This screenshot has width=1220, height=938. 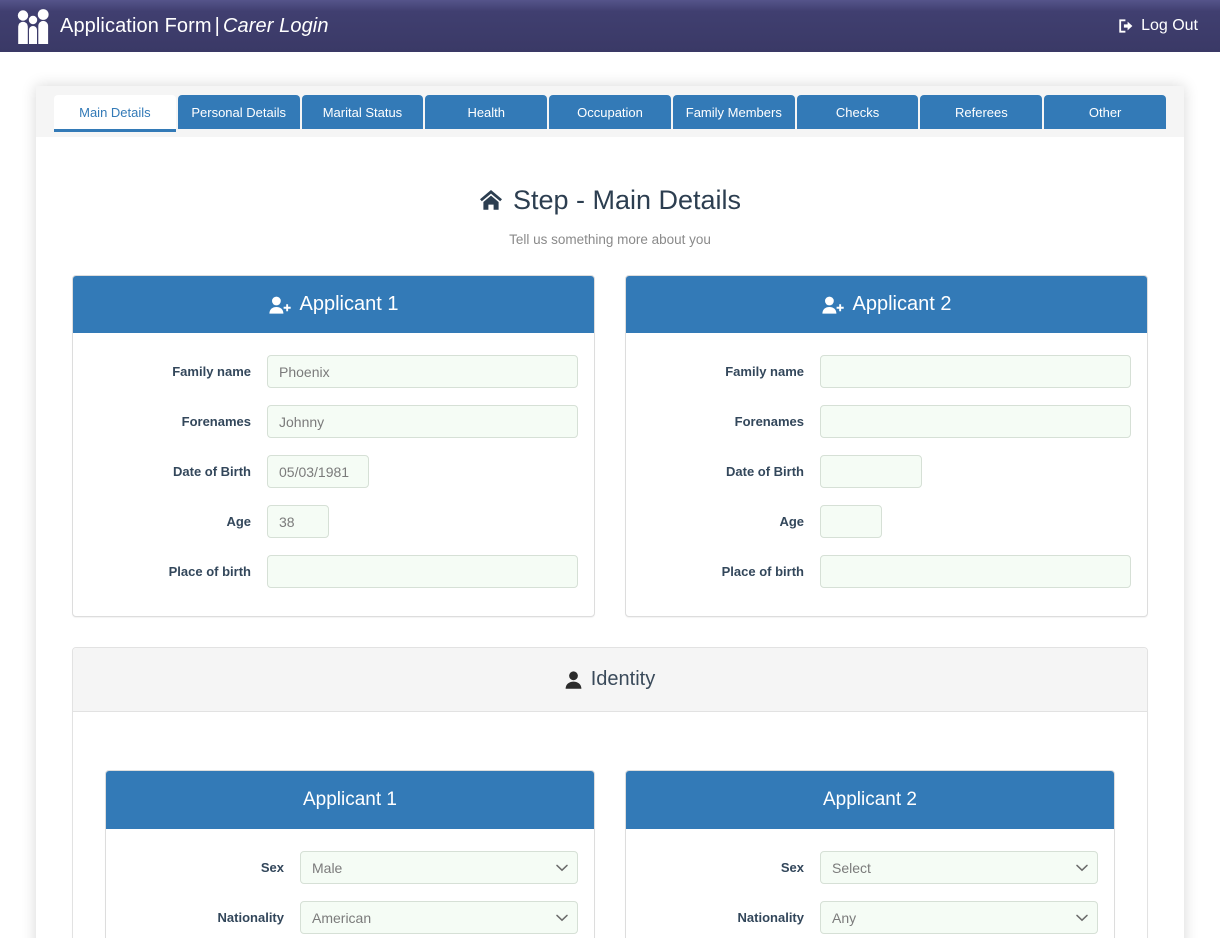 I want to click on logout-label: Log Out, so click(x=1169, y=25).